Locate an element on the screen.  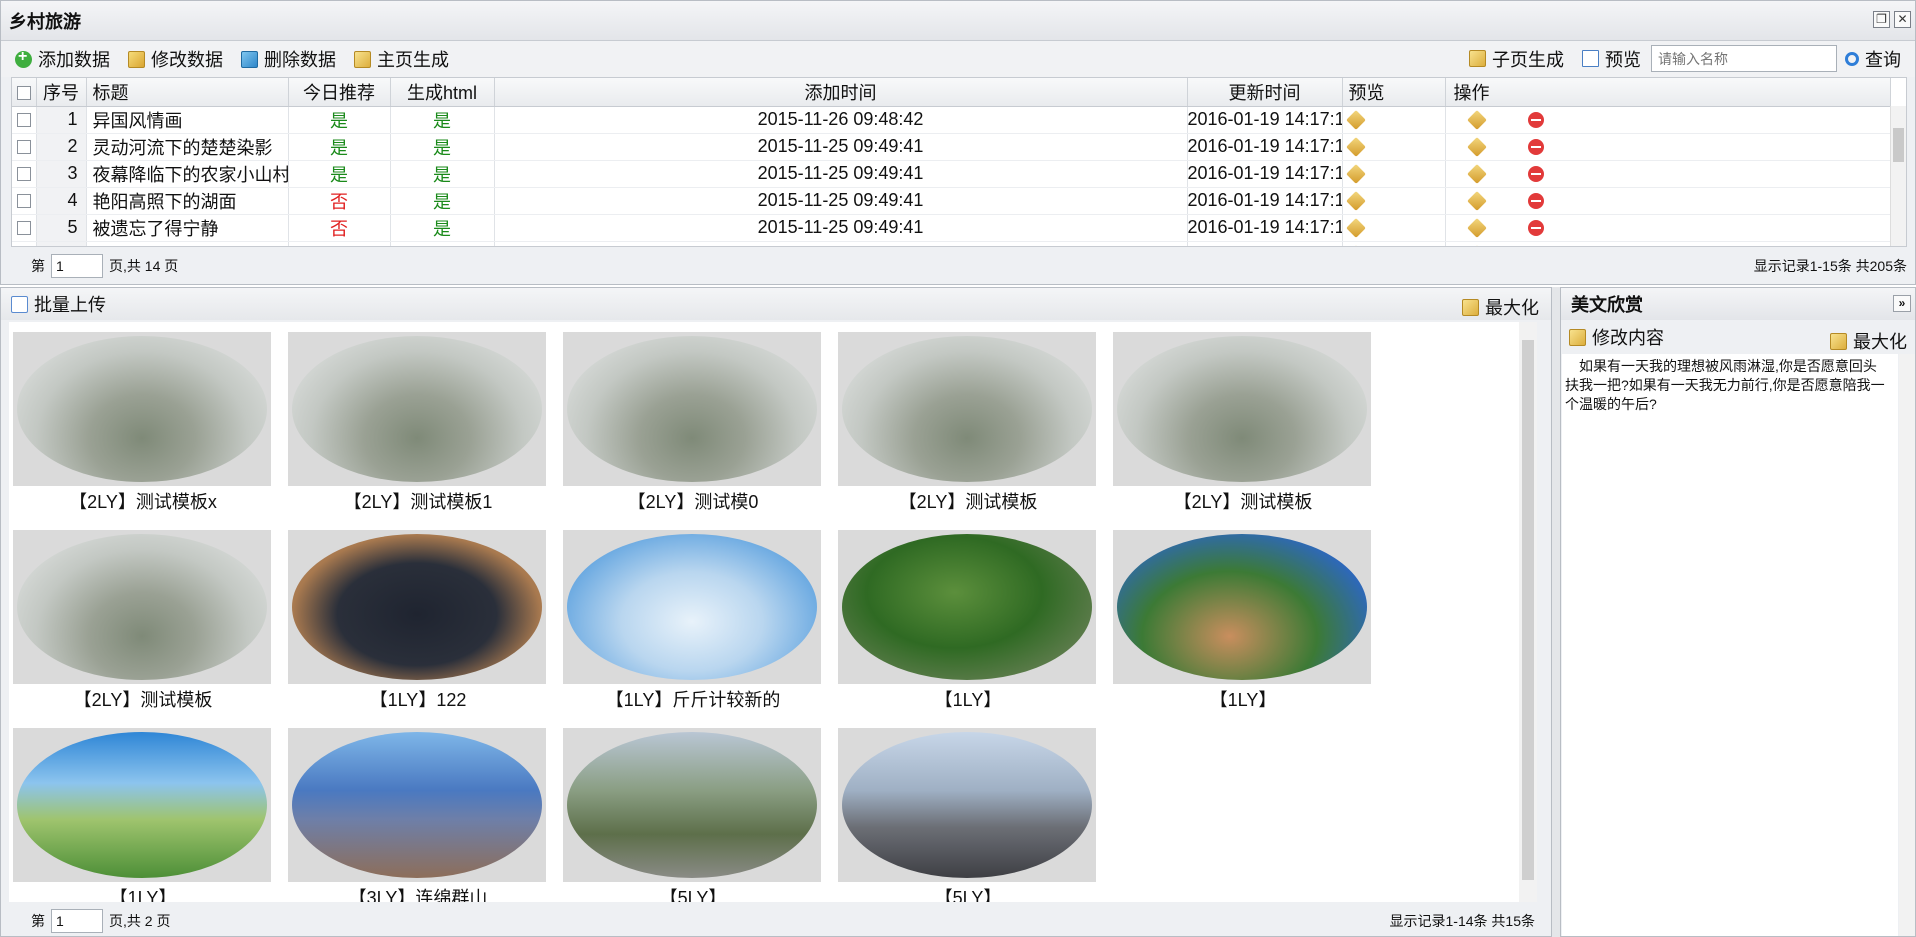
gallery-item: 【2LY】测试模板x is located at coordinates (143, 423).